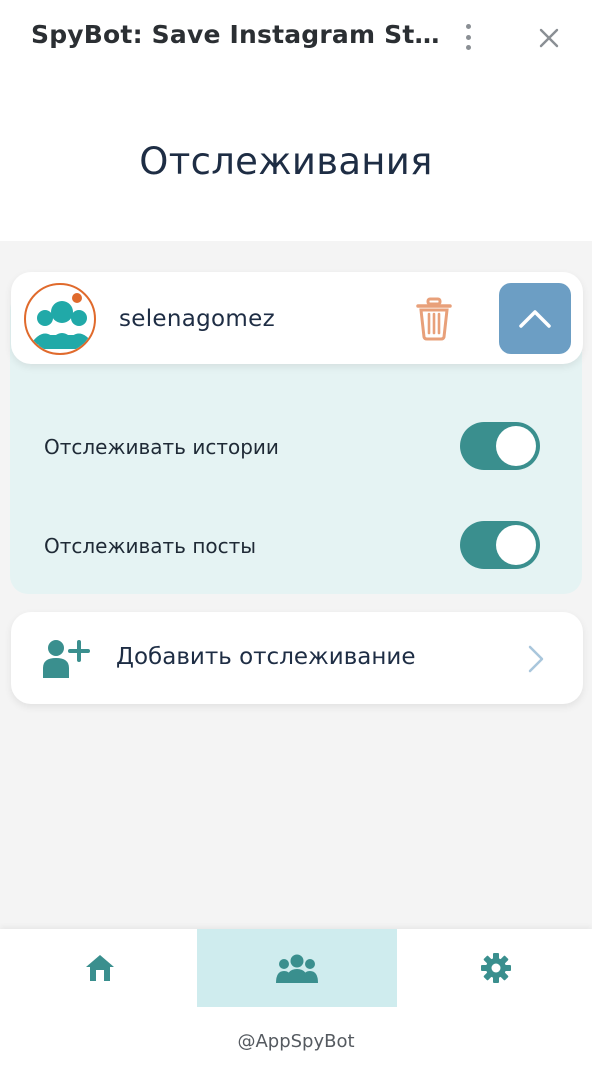  What do you see at coordinates (77, 298) in the screenshot?
I see `avatar-status-dot` at bounding box center [77, 298].